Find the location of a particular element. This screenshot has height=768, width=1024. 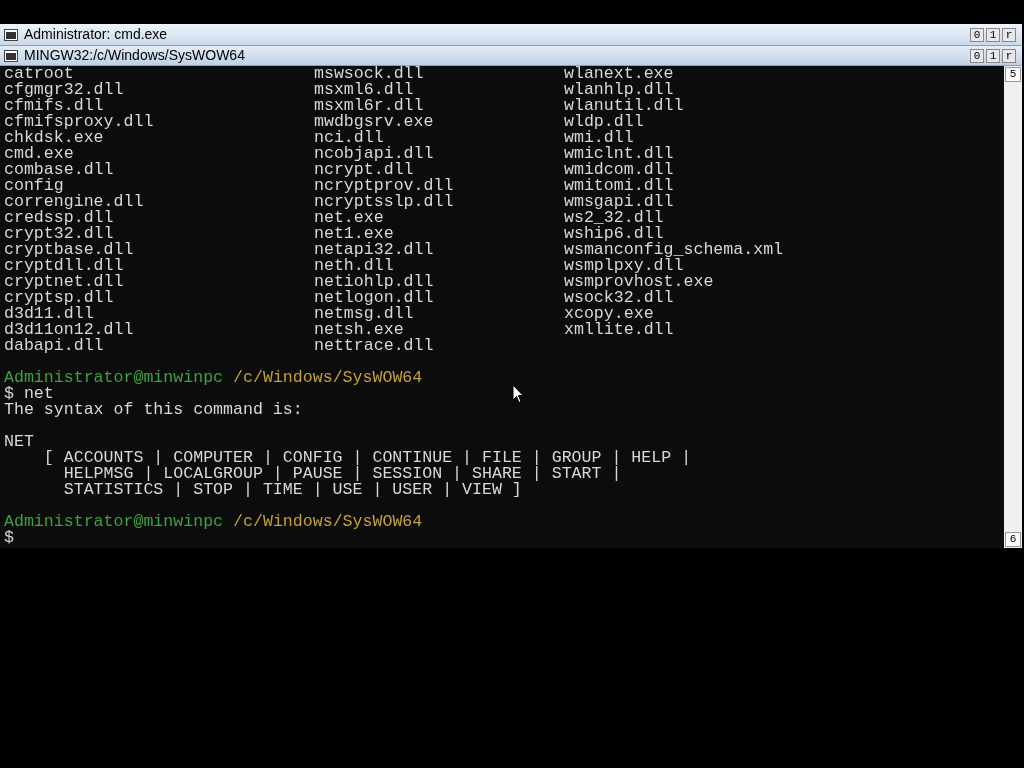

file-name: nettrace.dll is located at coordinates (374, 345).